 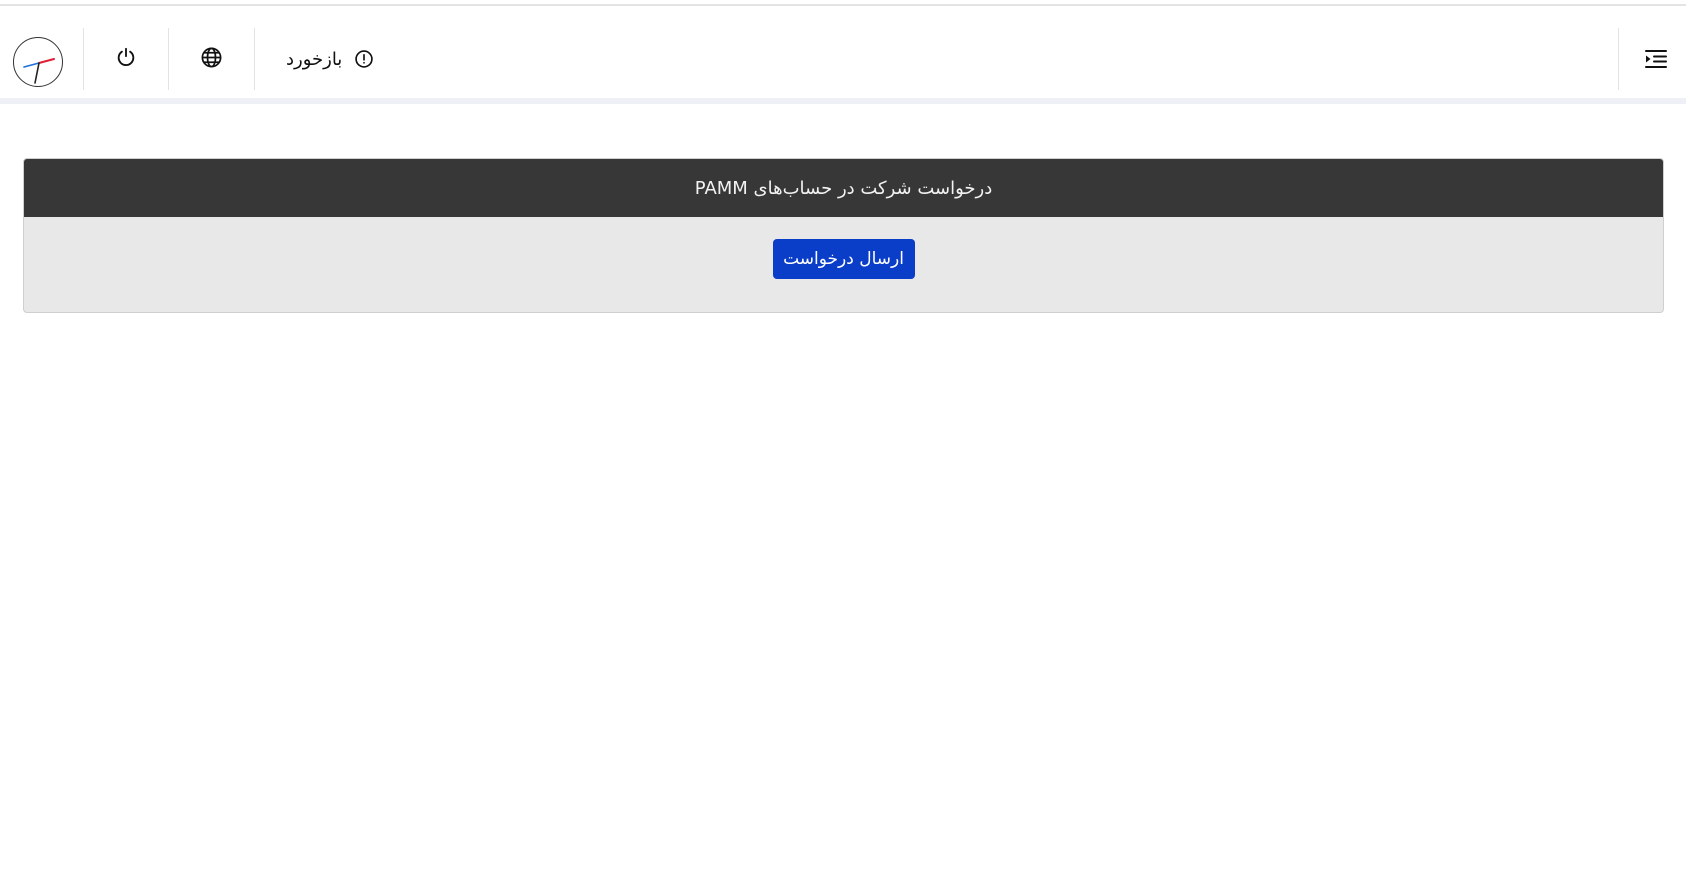 I want to click on card-body: ارسال درخواست, so click(x=843, y=264).